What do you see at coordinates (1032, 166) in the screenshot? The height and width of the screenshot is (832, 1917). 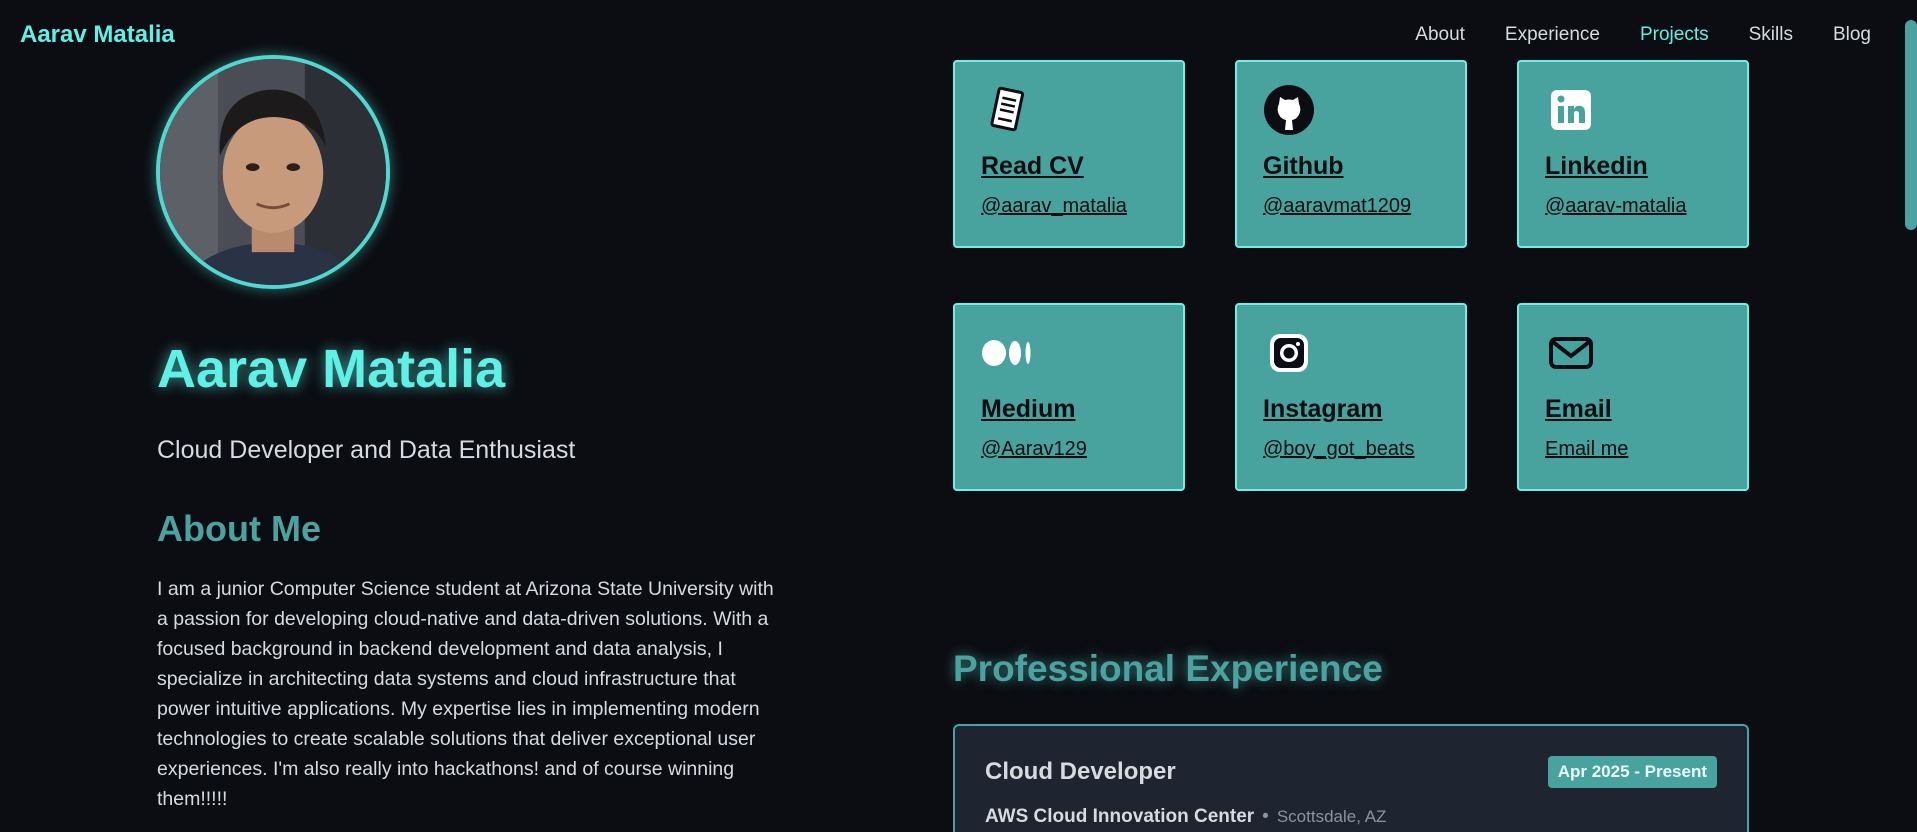 I see `card-title: Read CV` at bounding box center [1032, 166].